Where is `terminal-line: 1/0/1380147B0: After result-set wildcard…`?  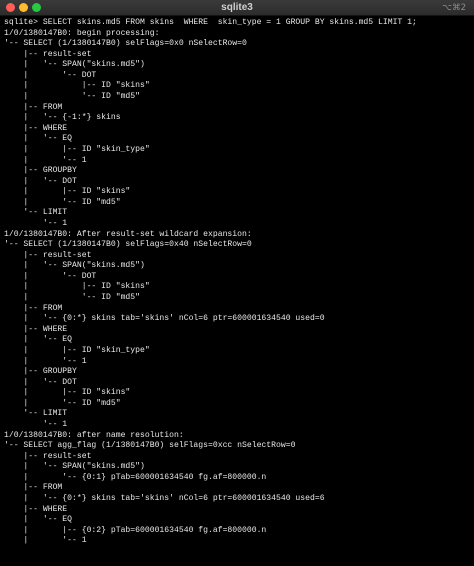 terminal-line: 1/0/1380147B0: After result-set wildcard… is located at coordinates (128, 234).